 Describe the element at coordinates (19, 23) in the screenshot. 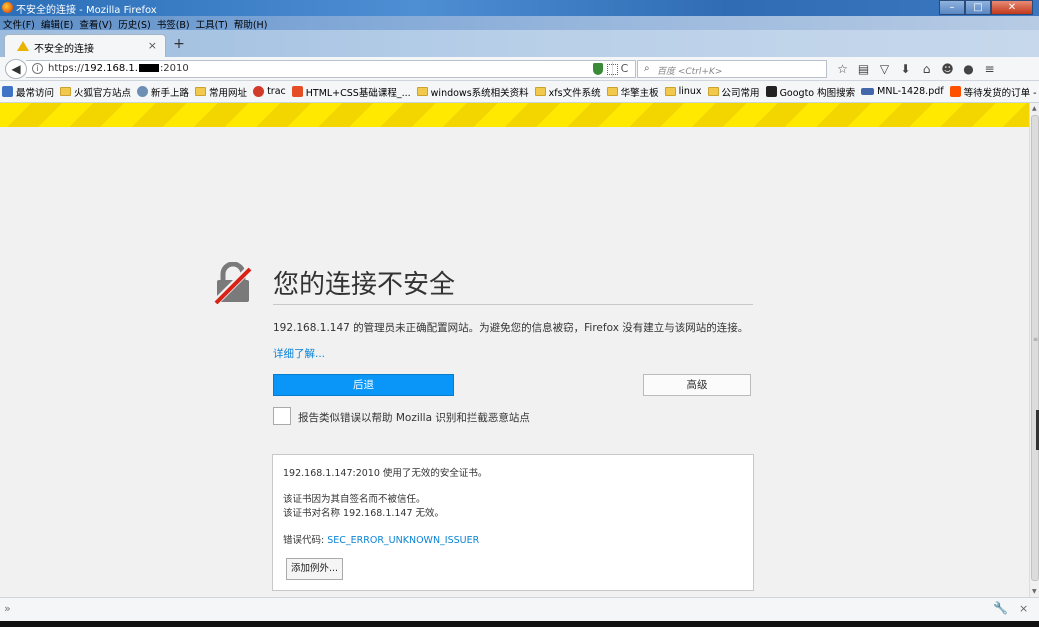

I see `menu-file: 文件(F)` at that location.